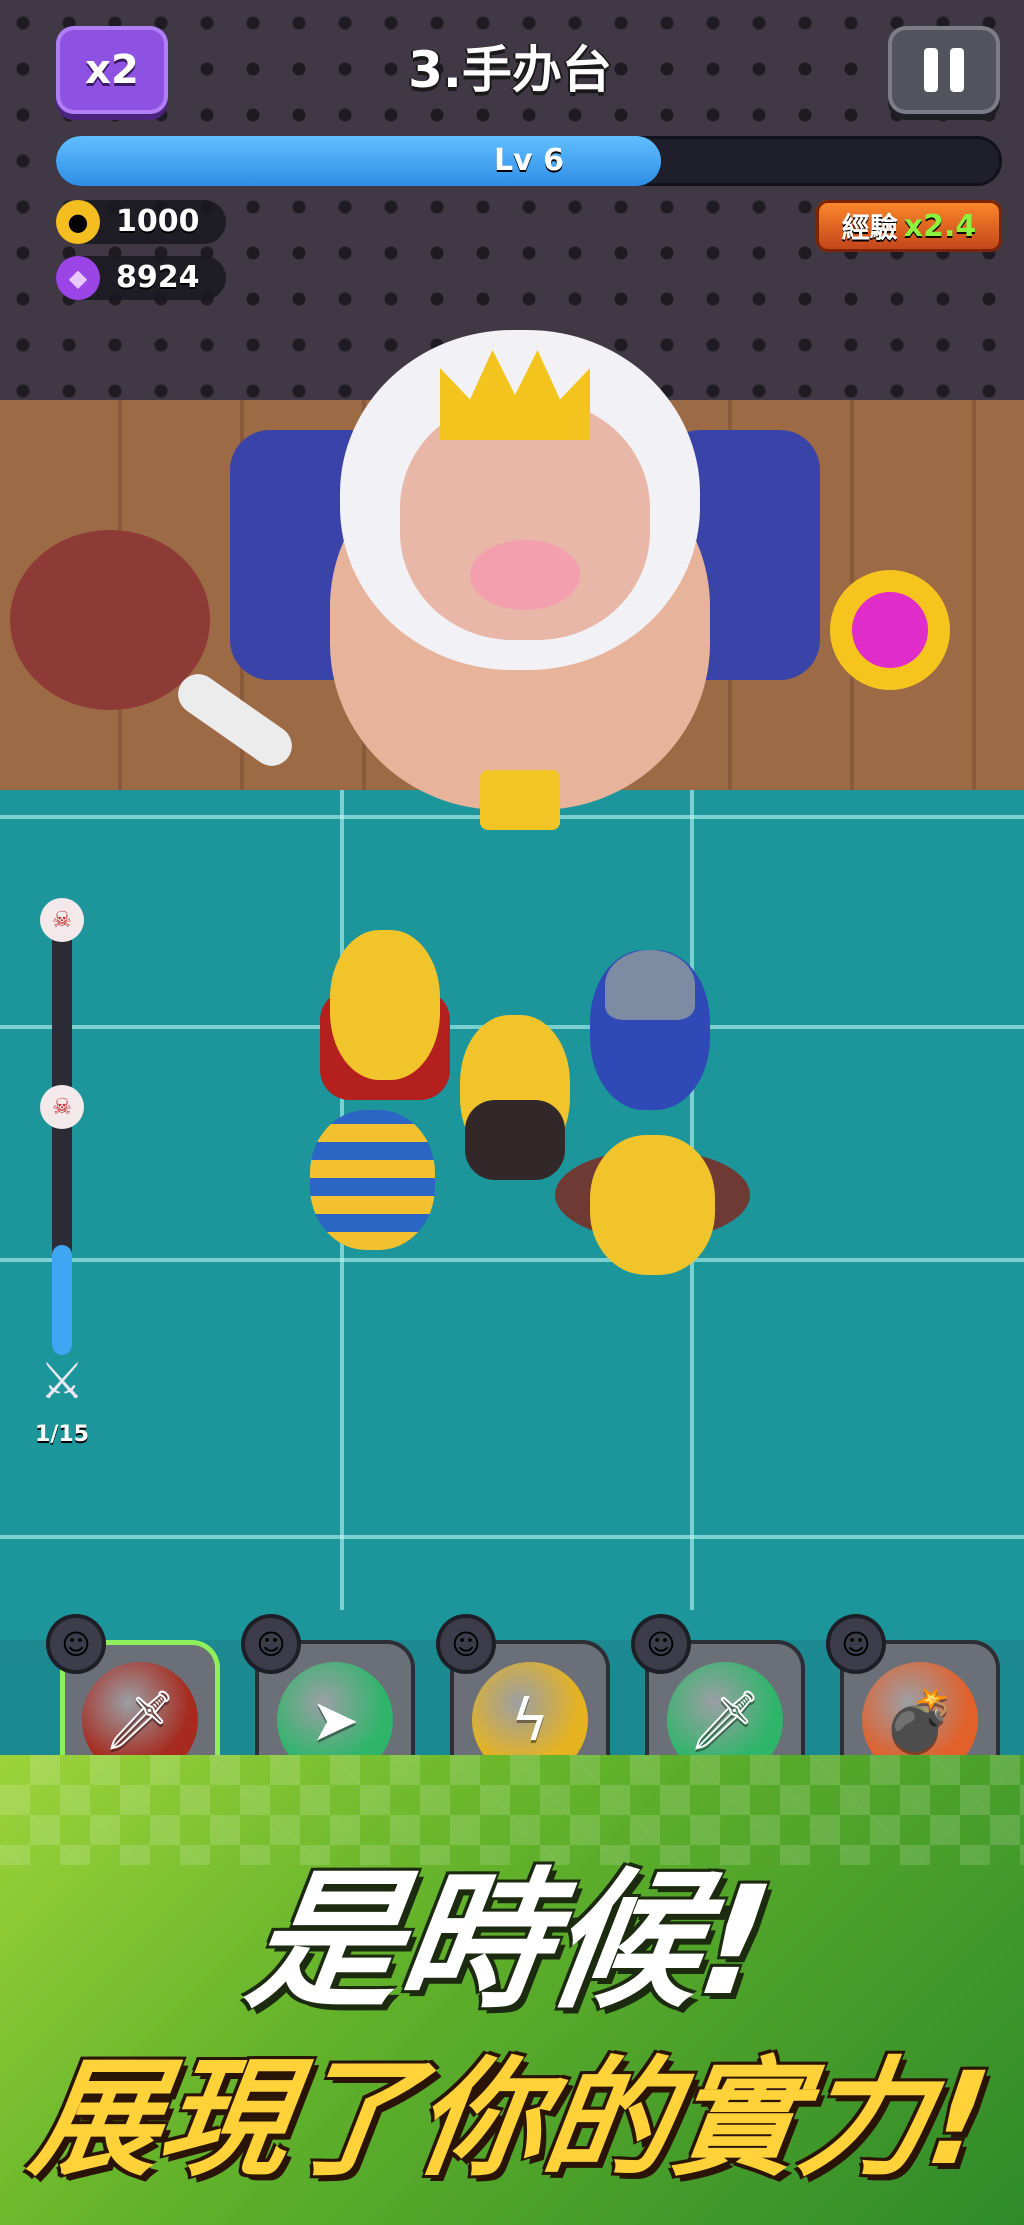 This screenshot has height=2225, width=1024. Describe the element at coordinates (510, 70) in the screenshot. I see `stage-title: 3.手办台` at that location.